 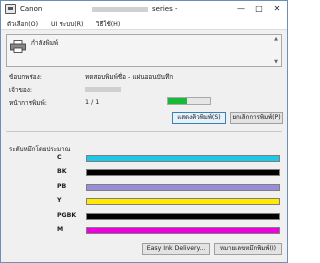 What do you see at coordinates (40, 149) in the screenshot?
I see `ink-level-heading: ระดับหมึกโดยประมาณ` at bounding box center [40, 149].